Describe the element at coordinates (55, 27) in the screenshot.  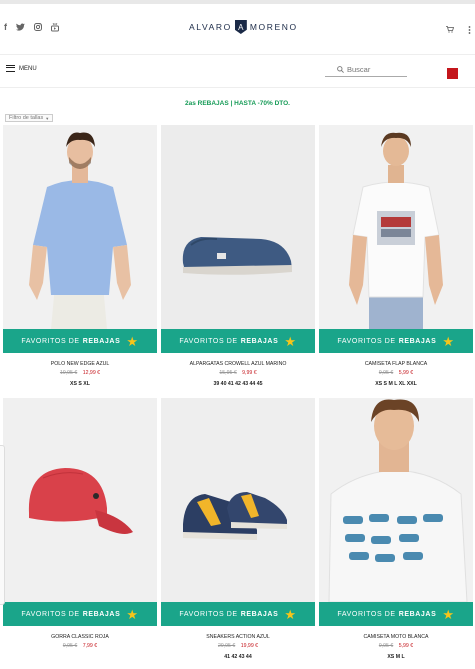
I see `youtube-icon` at that location.